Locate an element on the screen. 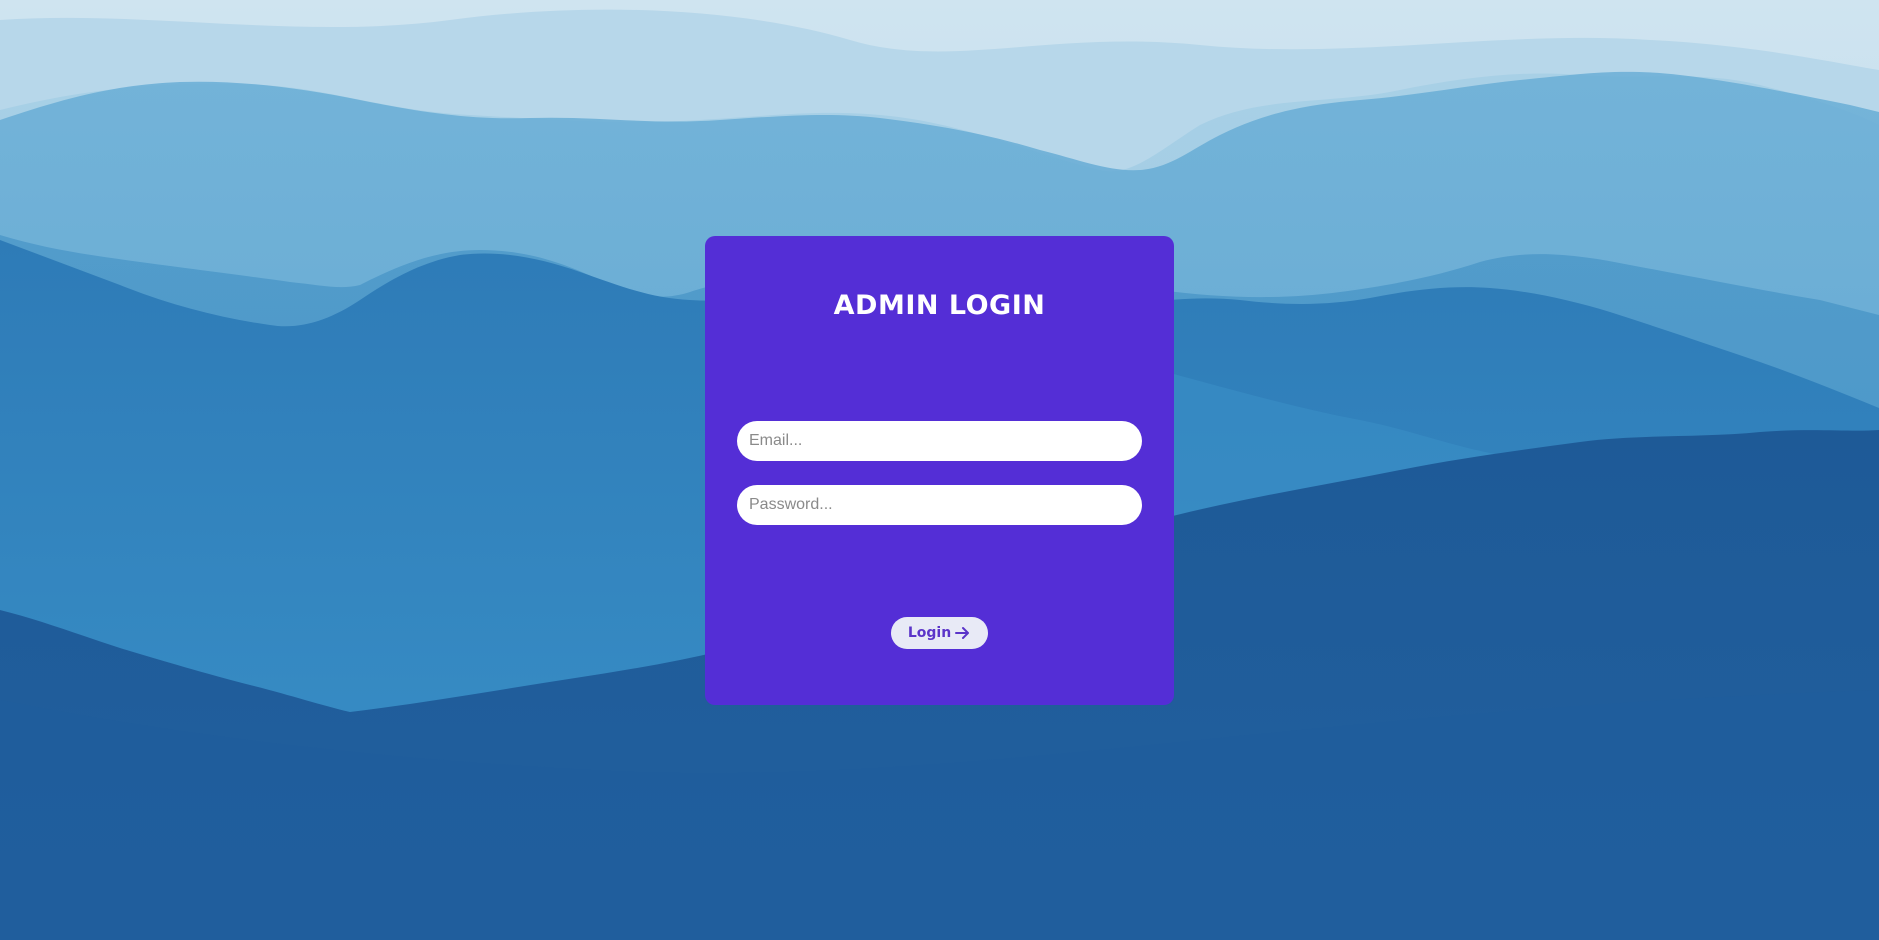 This screenshot has width=1879, height=940. login-button-label: Login is located at coordinates (929, 633).